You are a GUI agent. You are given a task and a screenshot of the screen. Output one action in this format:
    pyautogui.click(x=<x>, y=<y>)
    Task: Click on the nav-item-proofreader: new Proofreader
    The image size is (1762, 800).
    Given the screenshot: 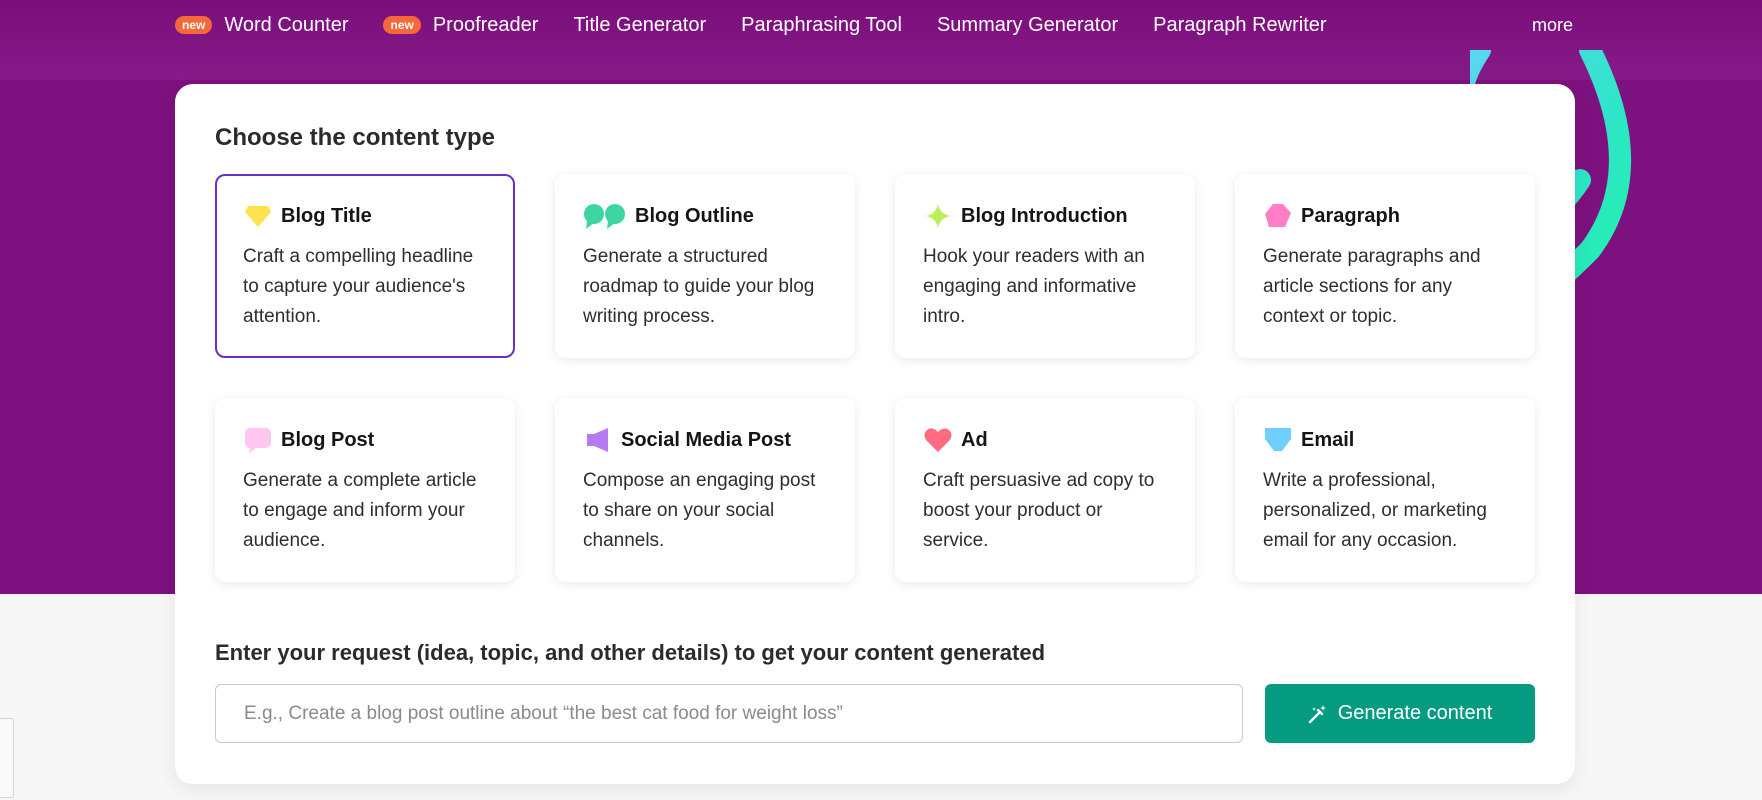 What is the action you would take?
    pyautogui.click(x=460, y=25)
    